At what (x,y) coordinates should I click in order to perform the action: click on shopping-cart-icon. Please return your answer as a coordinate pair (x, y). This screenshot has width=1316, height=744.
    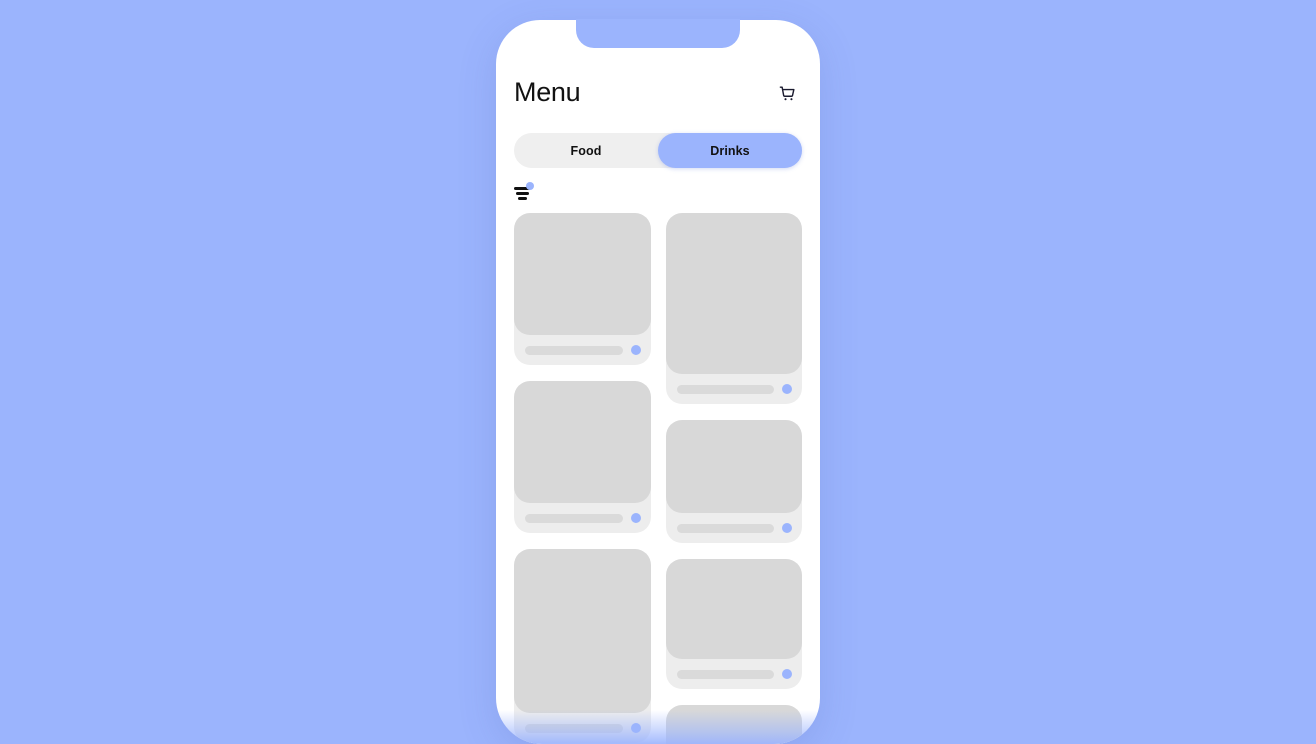
    Looking at the image, I should click on (787, 93).